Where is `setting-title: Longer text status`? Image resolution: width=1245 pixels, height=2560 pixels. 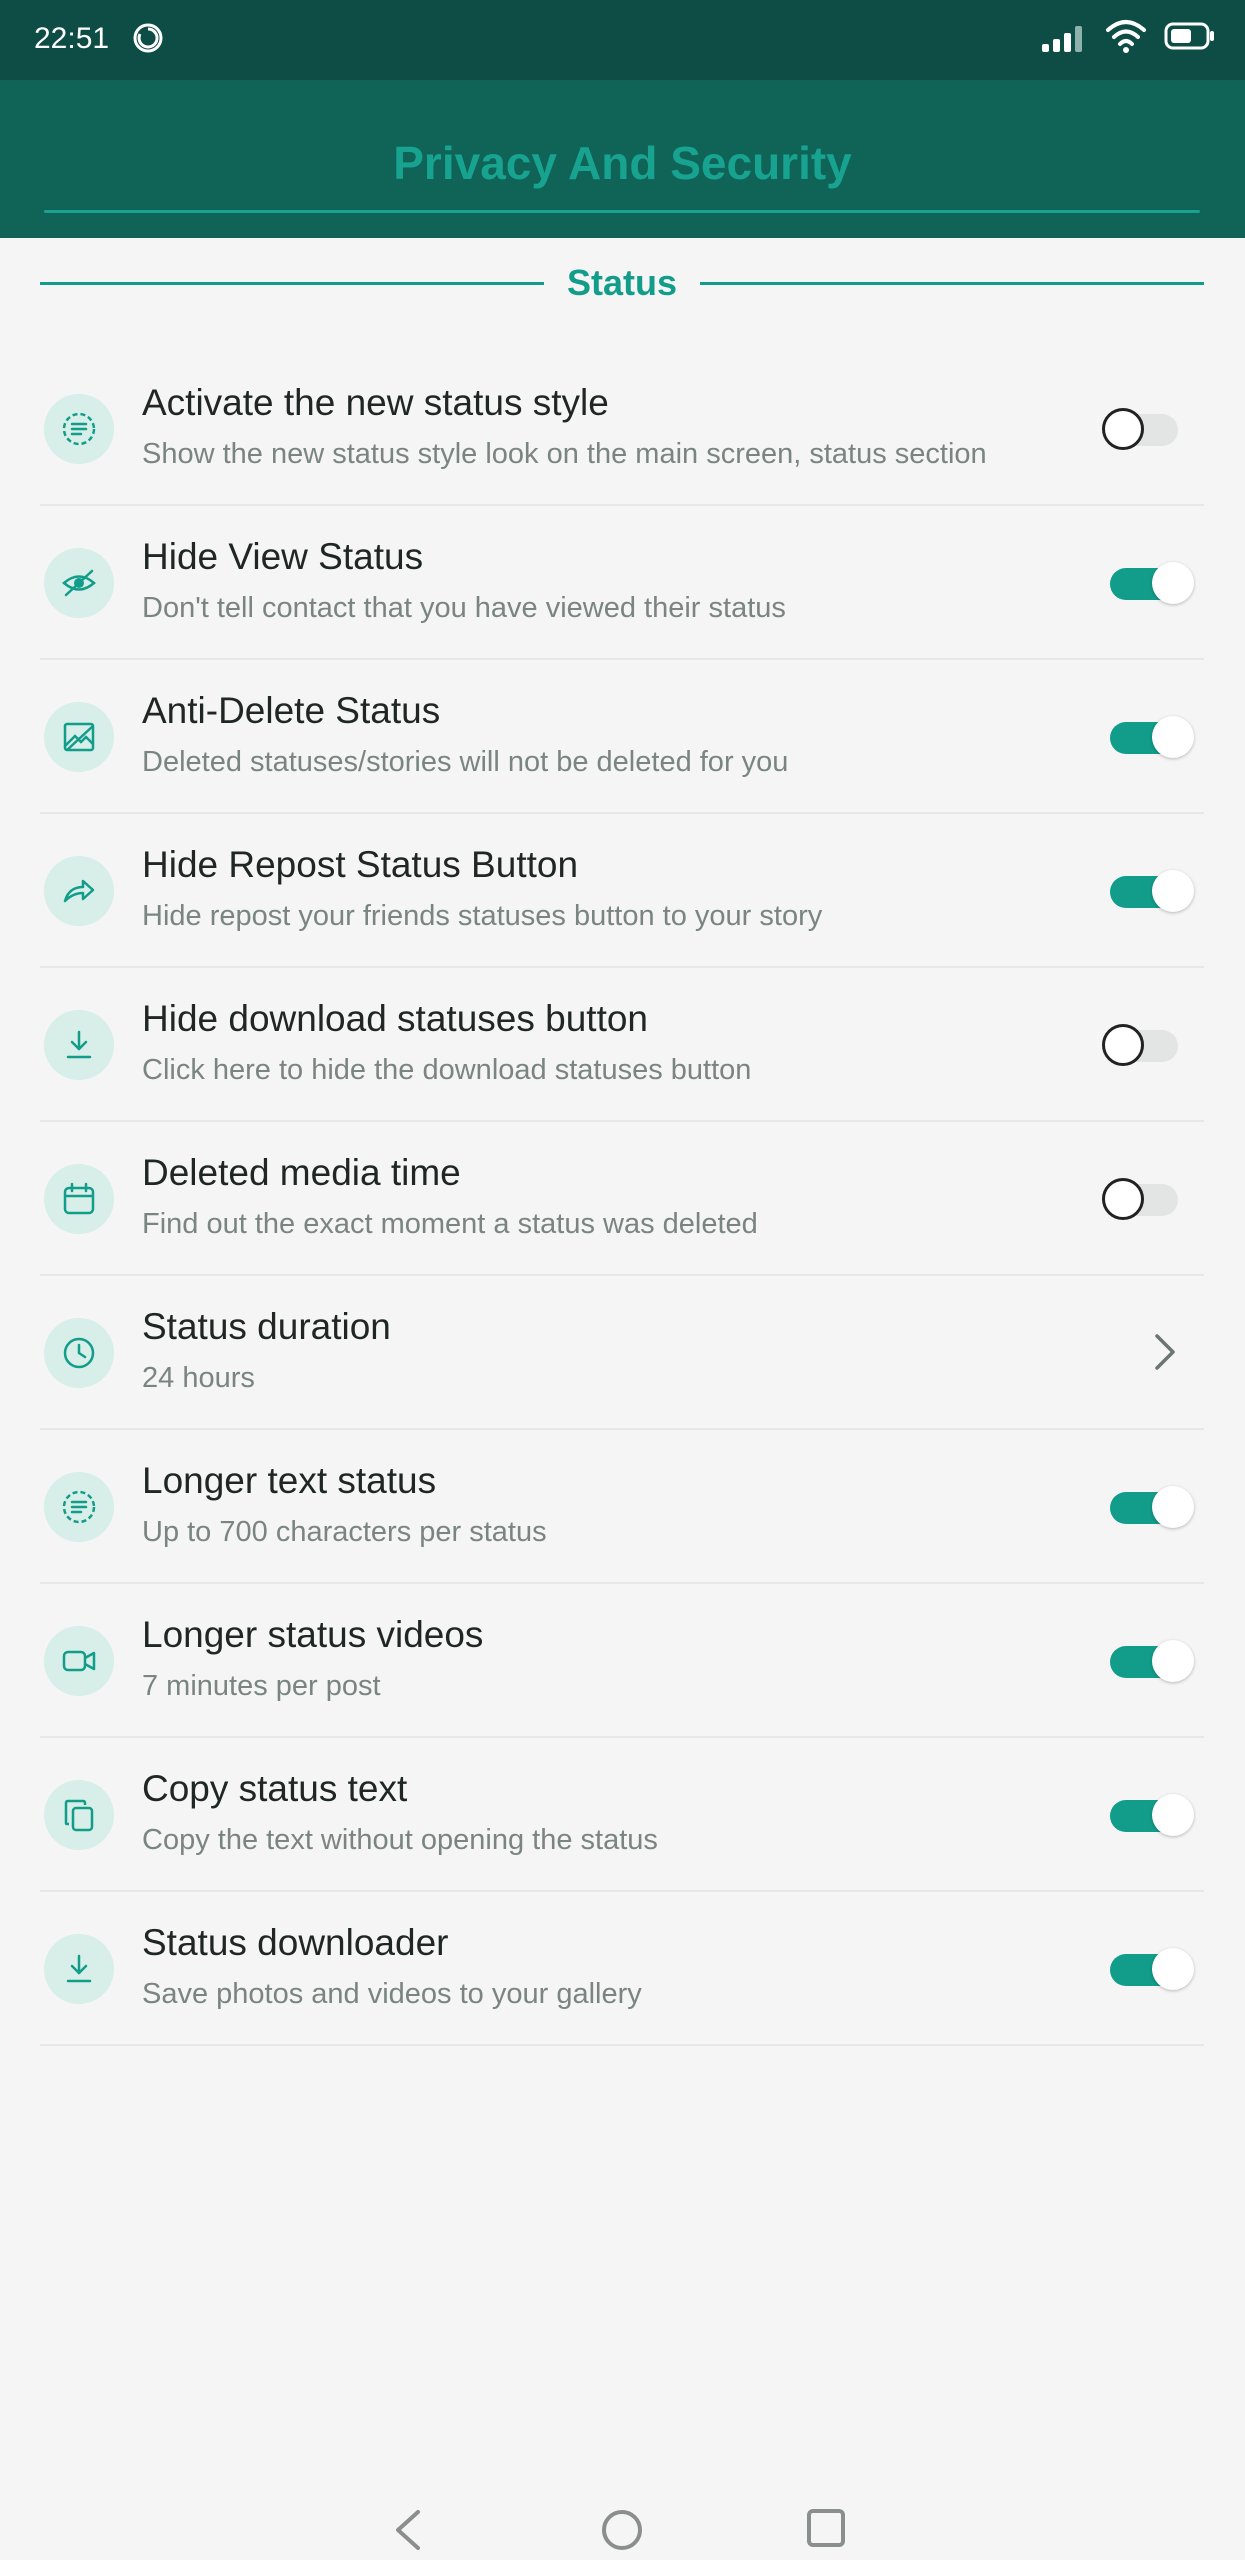 setting-title: Longer text status is located at coordinates (289, 1480).